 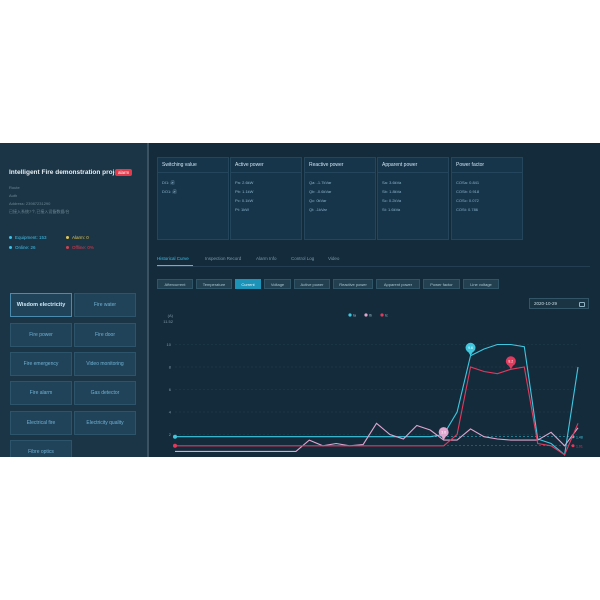 I want to click on series-start-dot, so click(x=175, y=436).